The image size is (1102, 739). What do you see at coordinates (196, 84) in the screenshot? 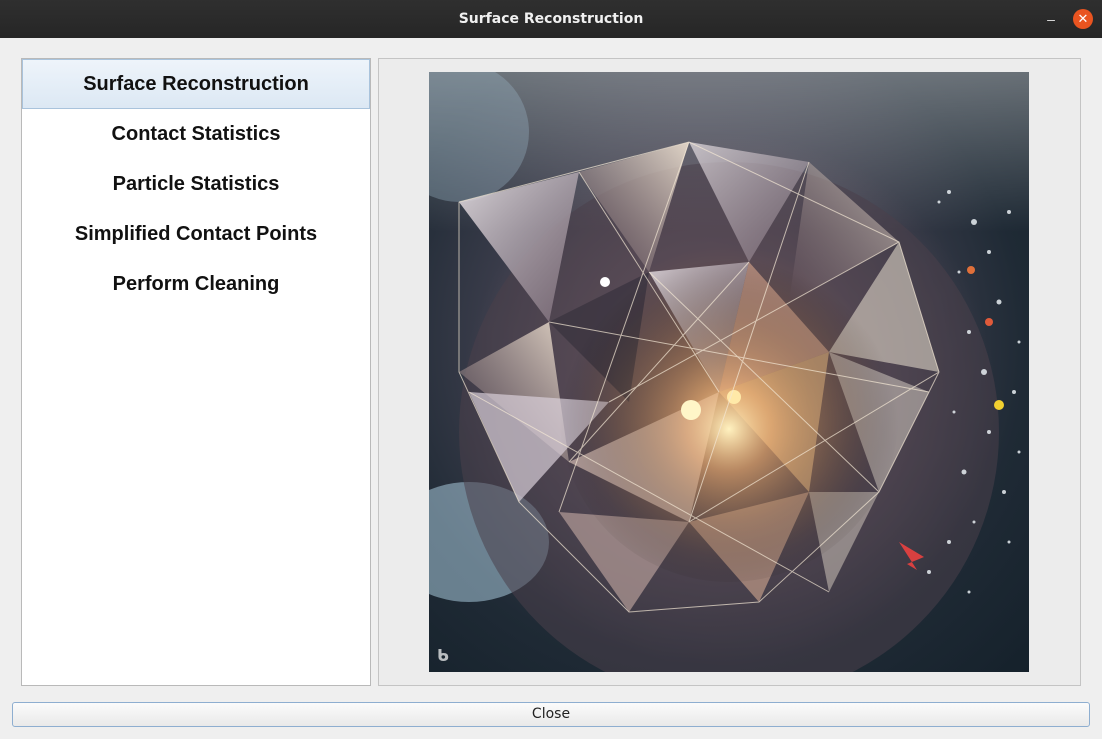
I see `list-item-surface-reconstruction: Surface Reconstruction` at bounding box center [196, 84].